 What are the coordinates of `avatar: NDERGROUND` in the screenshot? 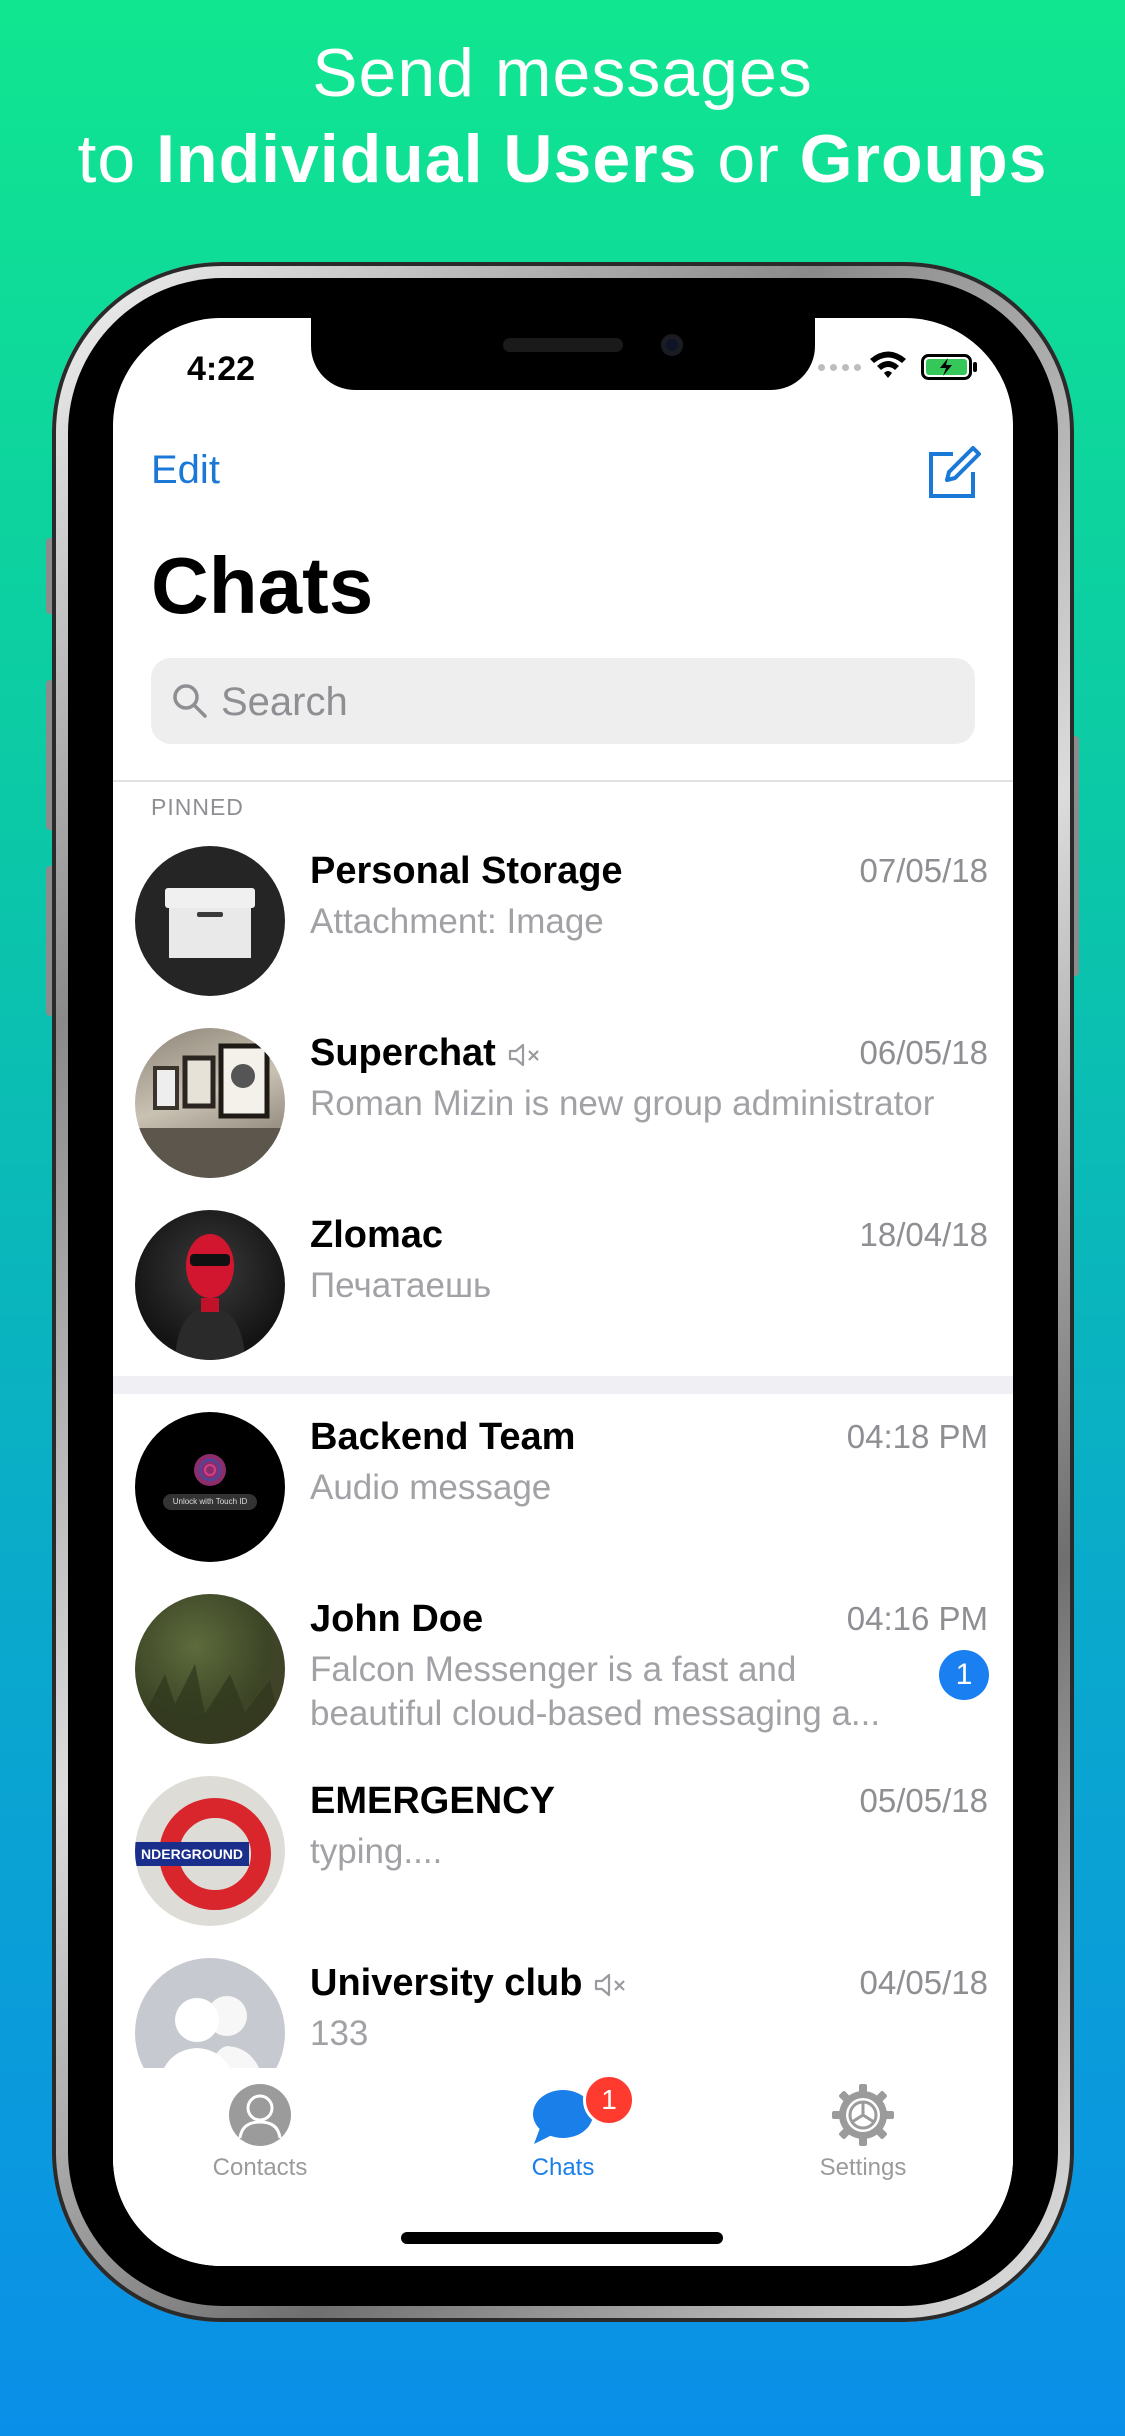 It's located at (210, 1851).